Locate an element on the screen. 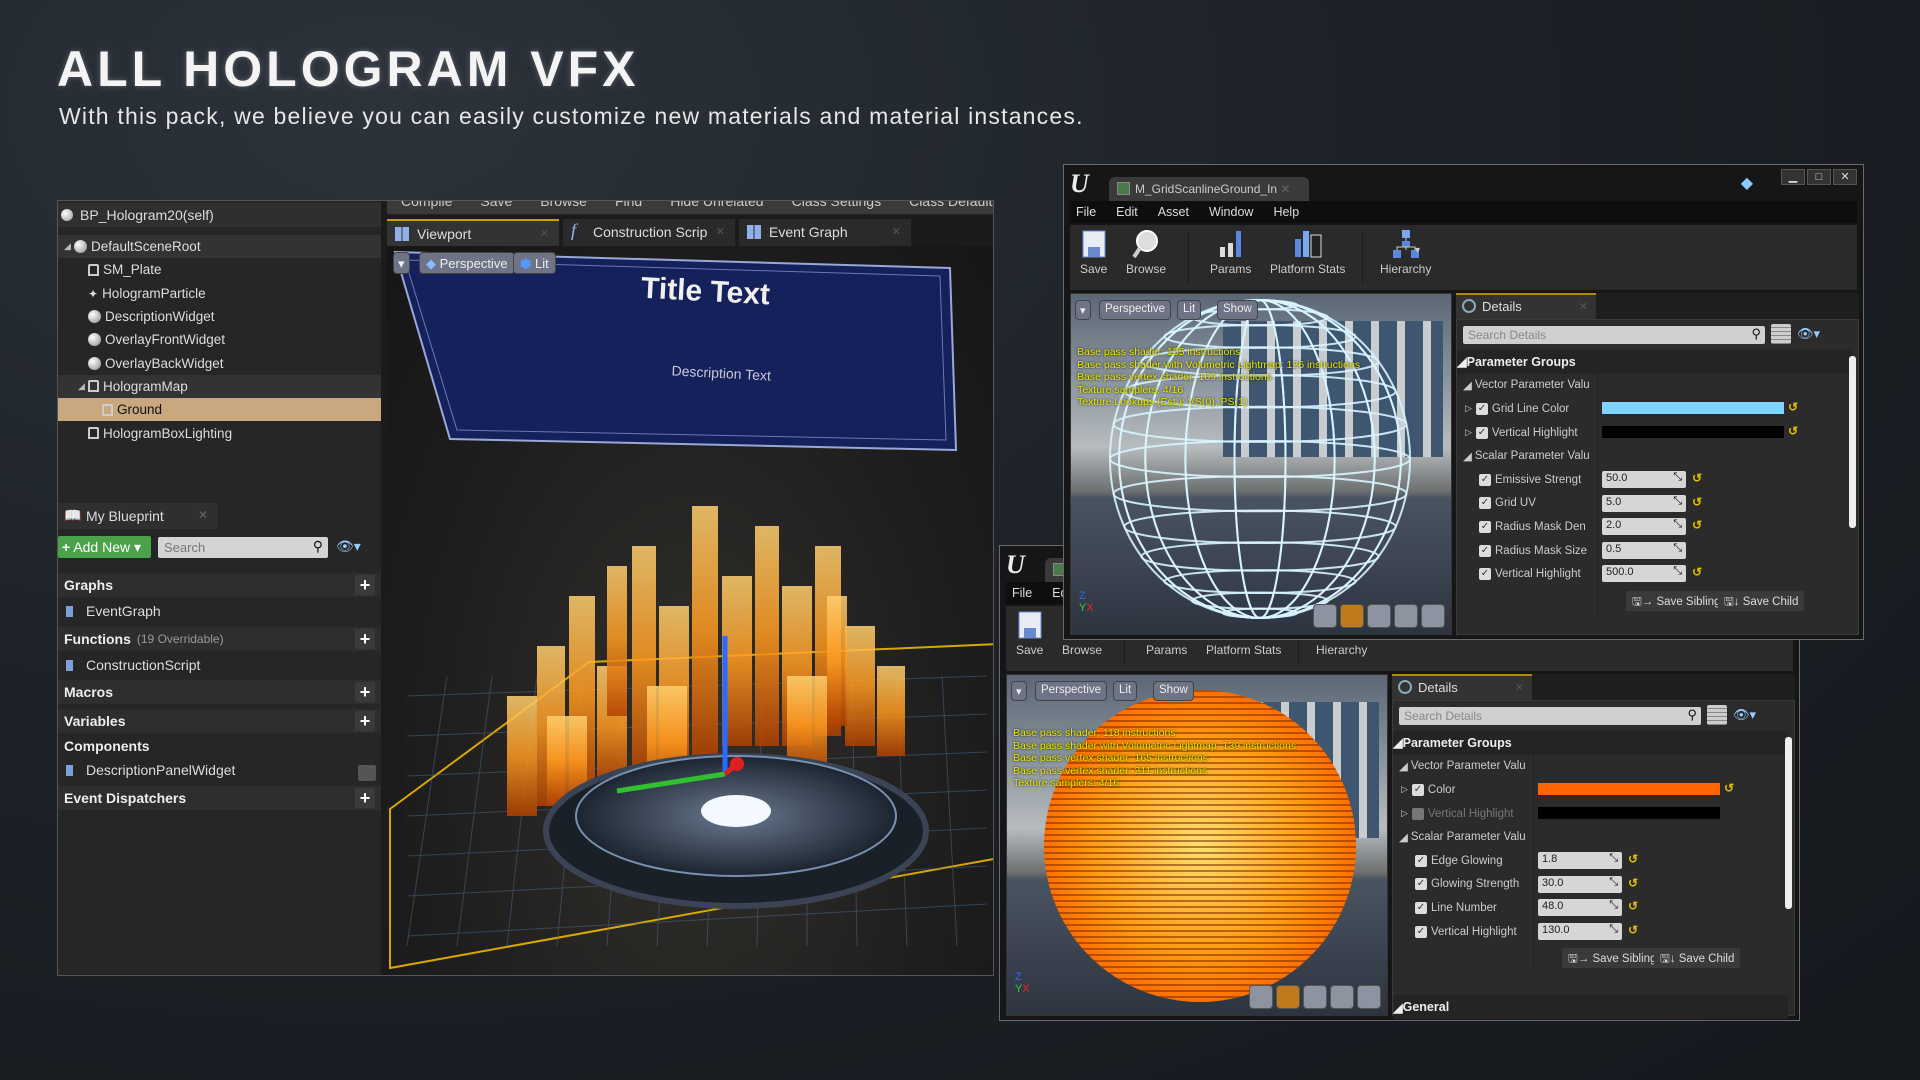 This screenshot has height=1080, width=1920. perspective-button: Perspective is located at coordinates (1135, 310).